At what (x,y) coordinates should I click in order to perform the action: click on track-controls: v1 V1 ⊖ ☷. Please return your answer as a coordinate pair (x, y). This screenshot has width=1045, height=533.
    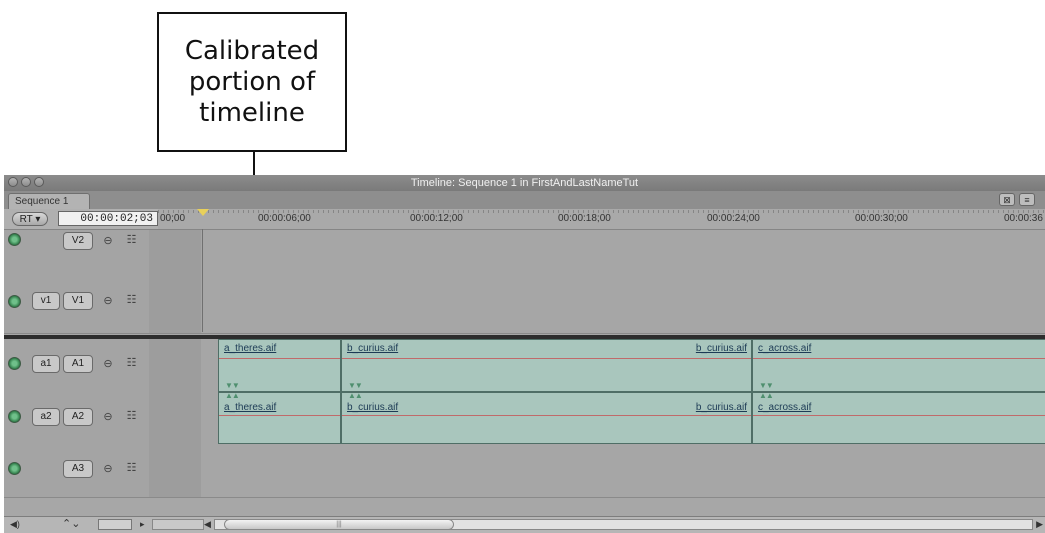
    Looking at the image, I should click on (77, 304).